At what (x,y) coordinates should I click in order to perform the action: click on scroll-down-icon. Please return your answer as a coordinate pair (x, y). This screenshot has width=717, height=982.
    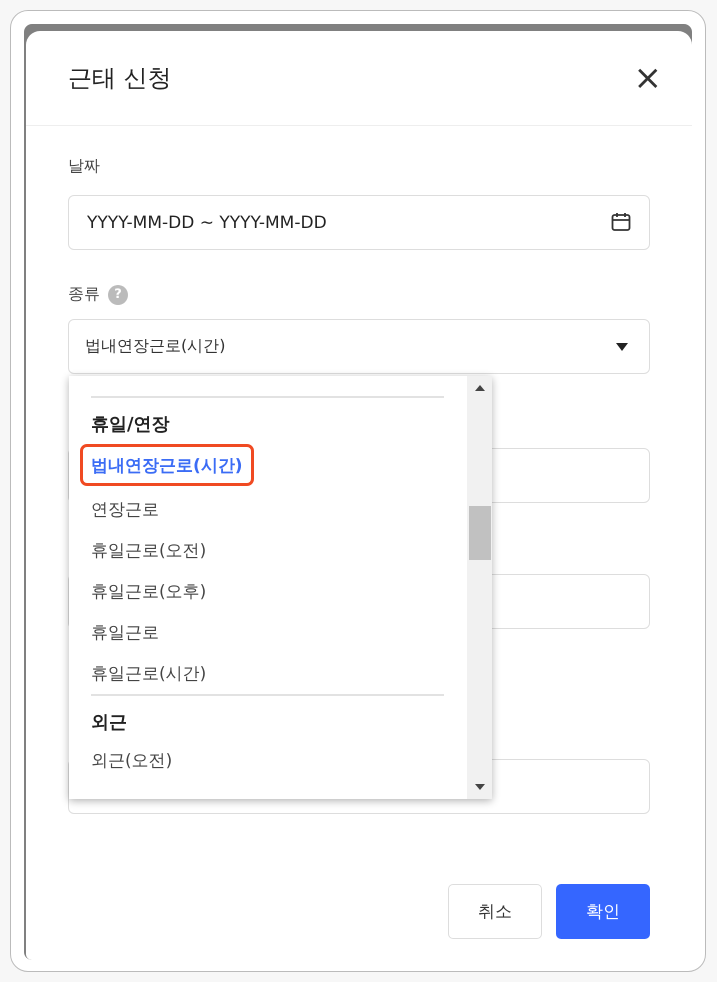
    Looking at the image, I should click on (480, 787).